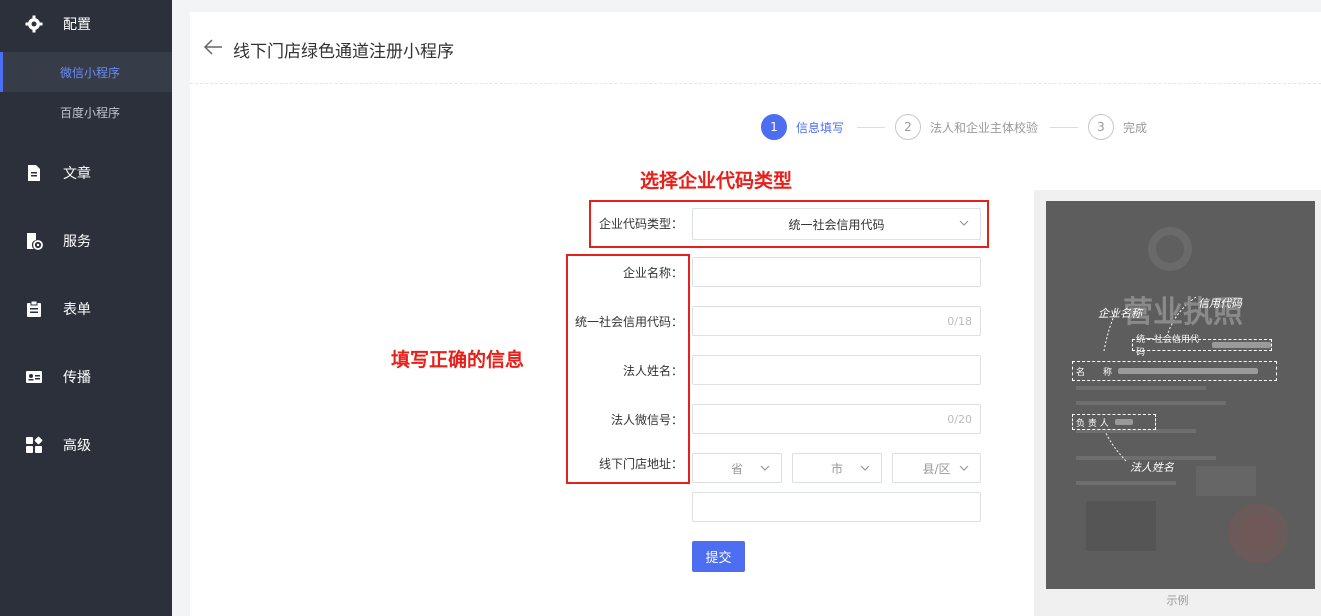 The height and width of the screenshot is (616, 1321). Describe the element at coordinates (836, 419) in the screenshot. I see `legal-wechat-input: 0/20` at that location.